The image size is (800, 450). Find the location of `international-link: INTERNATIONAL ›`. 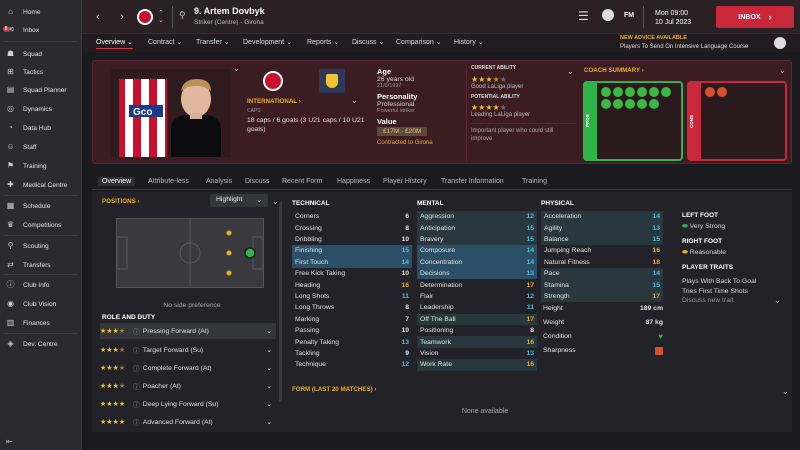

international-link: INTERNATIONAL › is located at coordinates (274, 101).